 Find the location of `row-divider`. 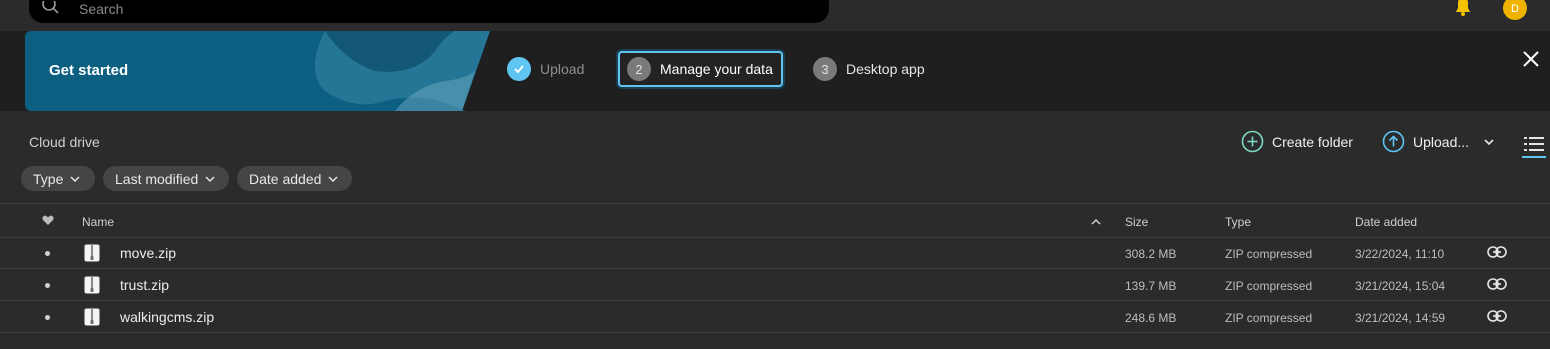

row-divider is located at coordinates (775, 332).